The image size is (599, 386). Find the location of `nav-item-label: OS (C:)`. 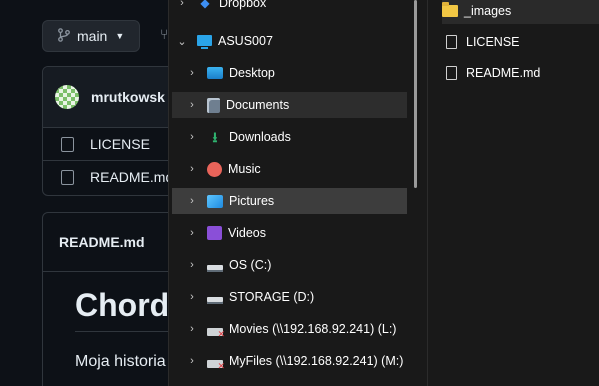

nav-item-label: OS (C:) is located at coordinates (250, 265).